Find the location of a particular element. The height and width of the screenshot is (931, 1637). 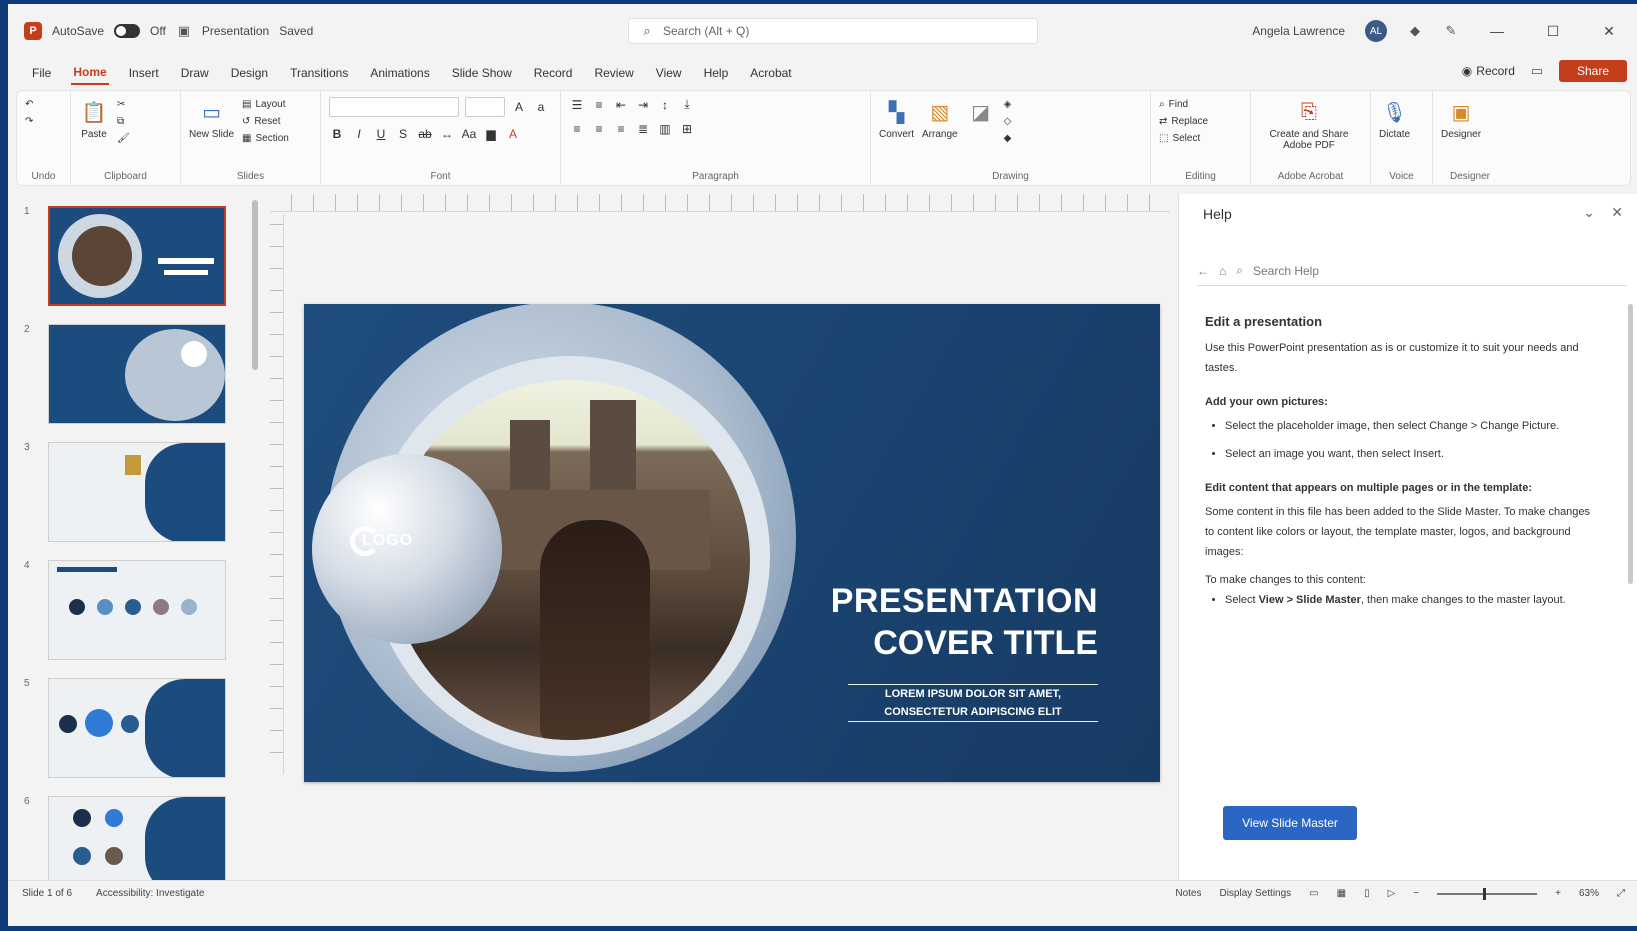

reading-view-icon: ▯ is located at coordinates (1367, 893).